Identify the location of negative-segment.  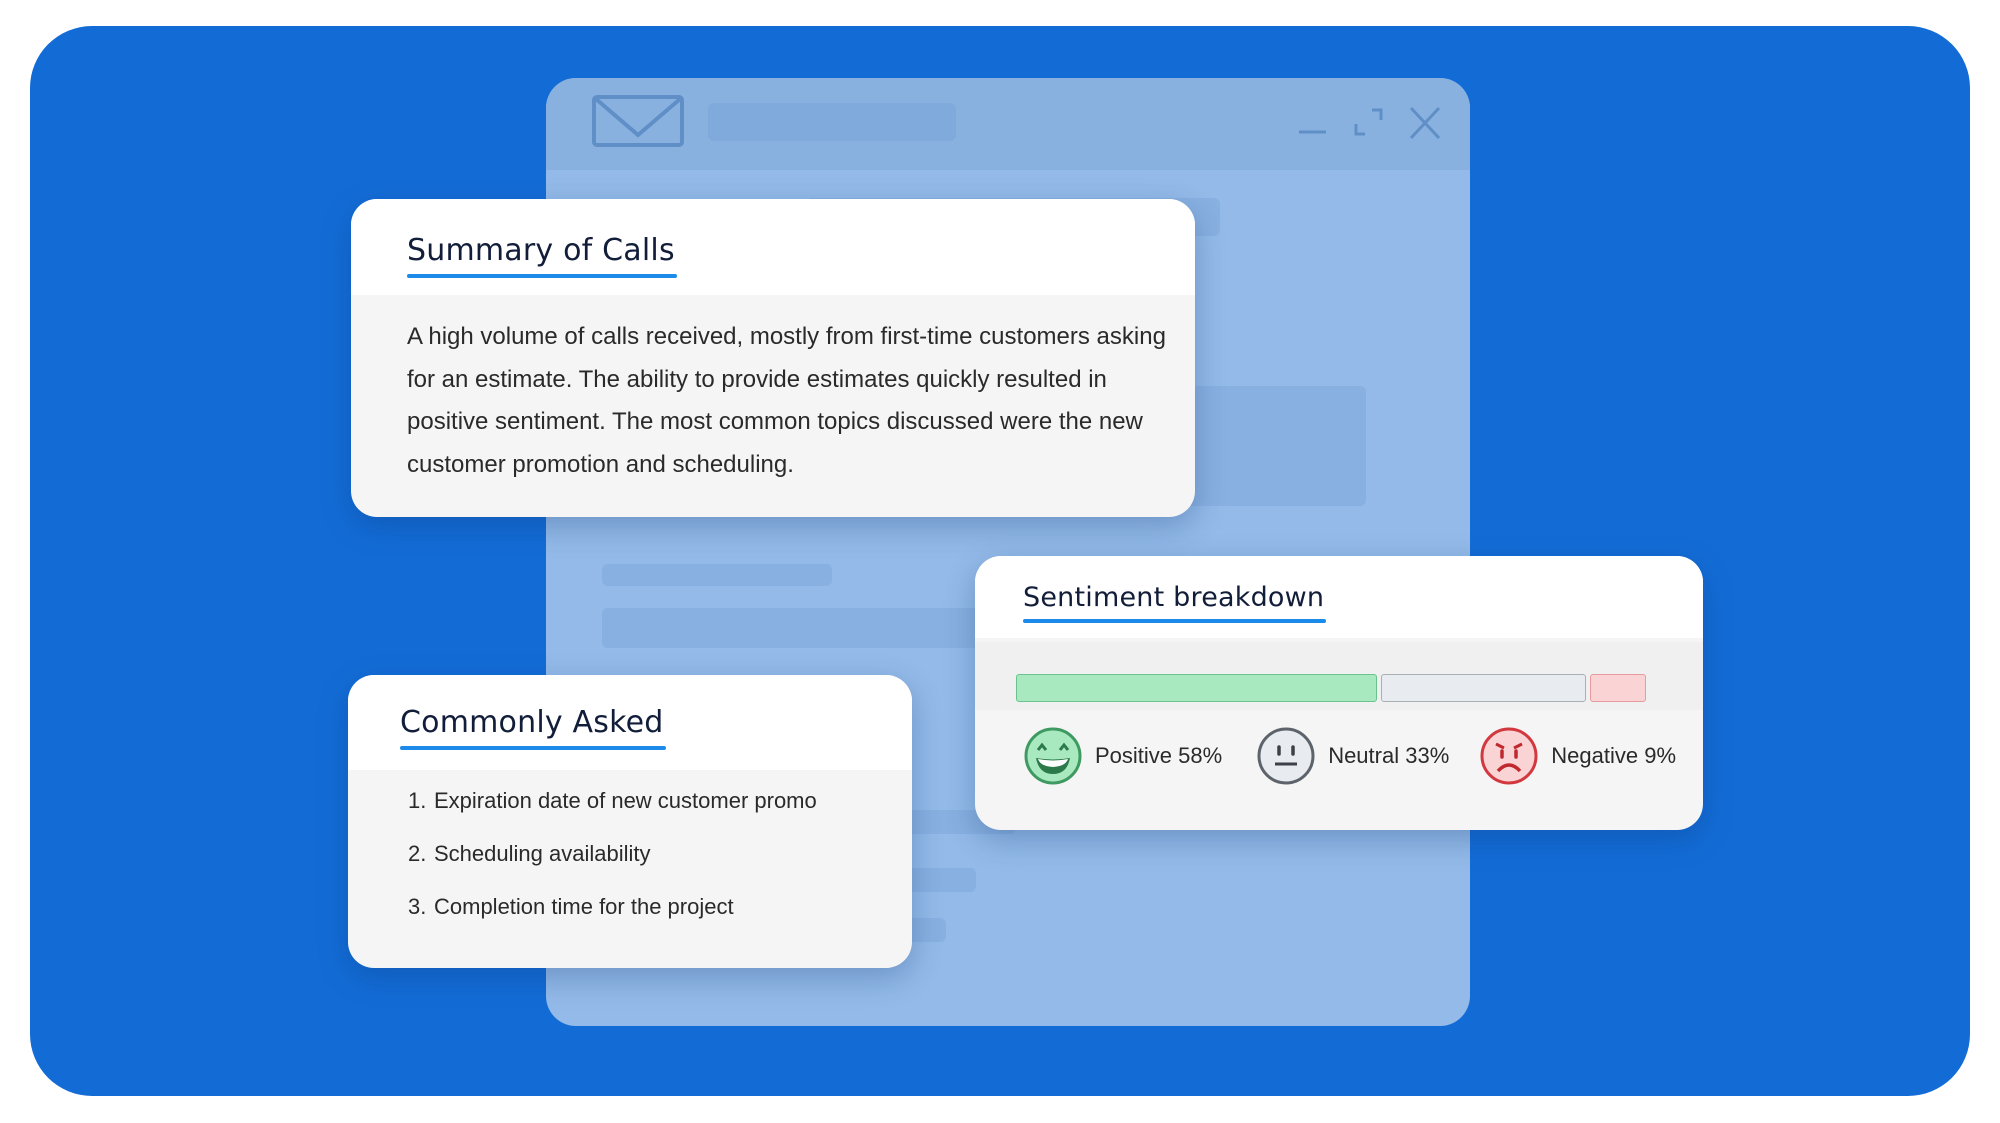
(1618, 688).